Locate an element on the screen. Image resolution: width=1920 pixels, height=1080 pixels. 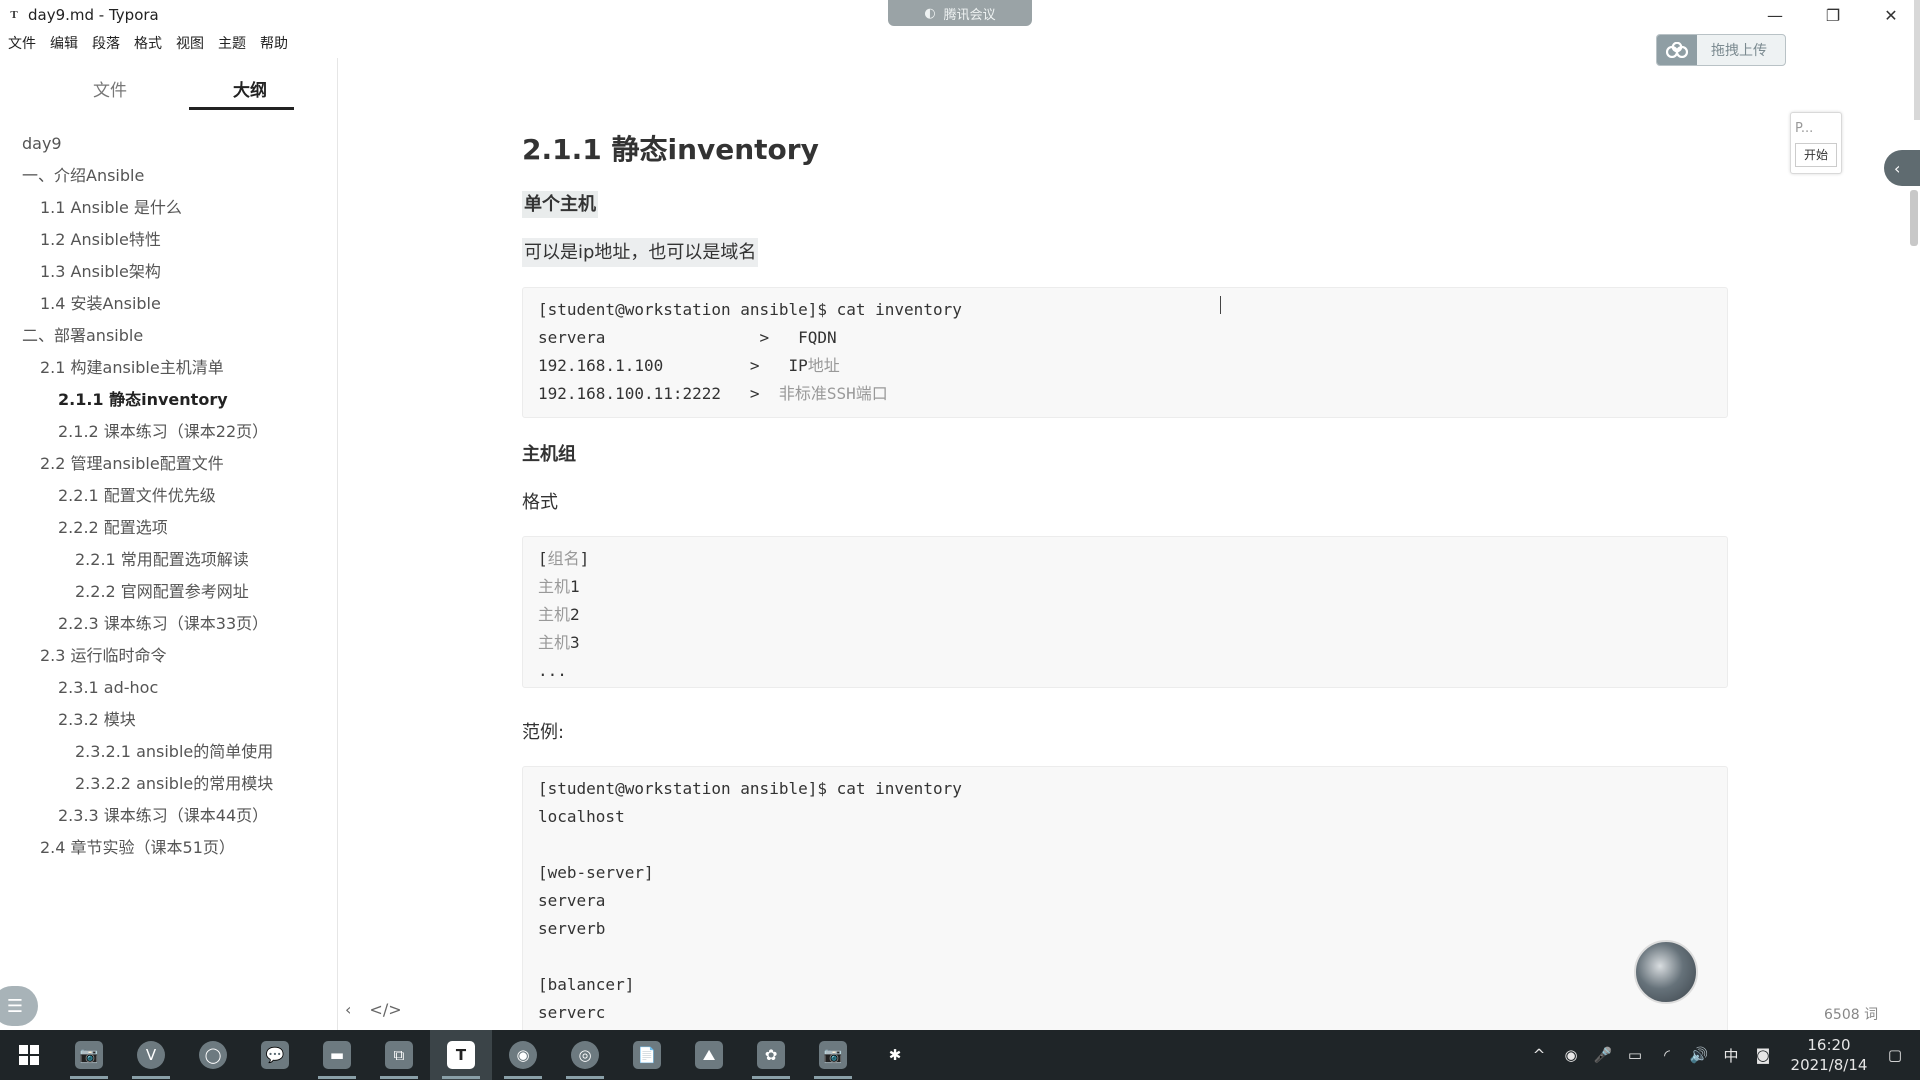
text-cursor is located at coordinates (1221, 305).